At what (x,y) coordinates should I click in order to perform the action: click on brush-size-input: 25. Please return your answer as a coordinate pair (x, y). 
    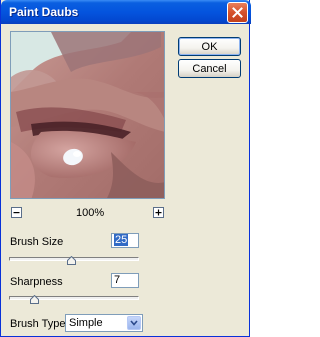
    Looking at the image, I should click on (125, 240).